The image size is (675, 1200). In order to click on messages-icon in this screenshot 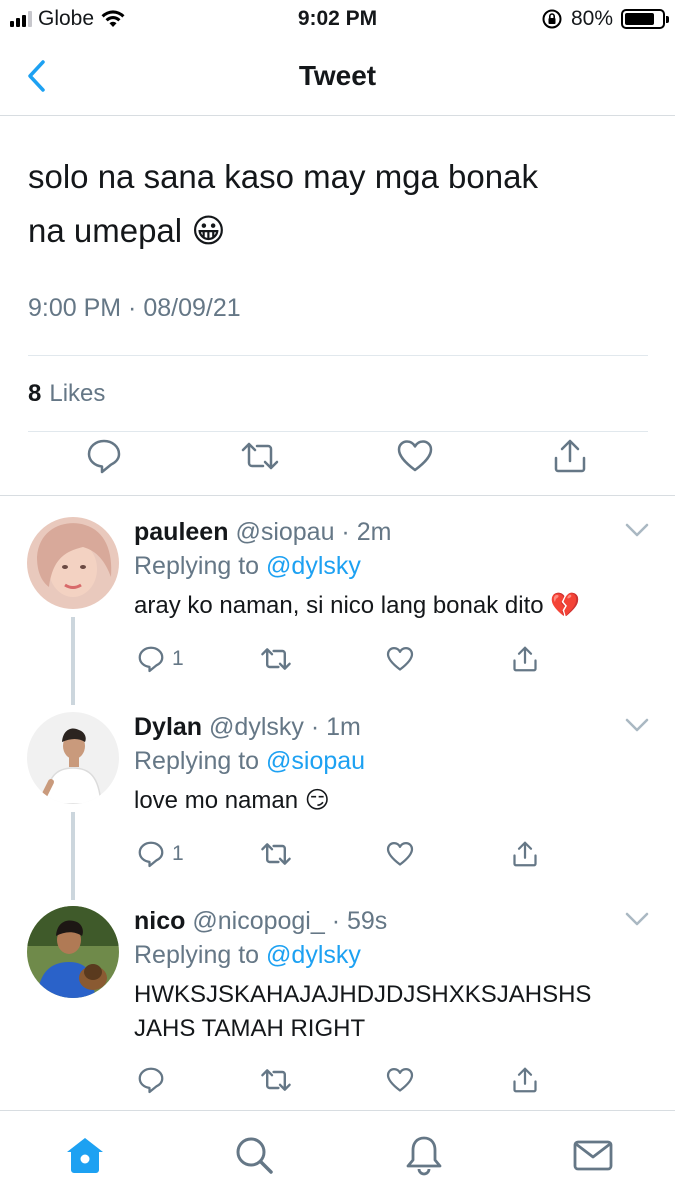, I will do `click(593, 1155)`.